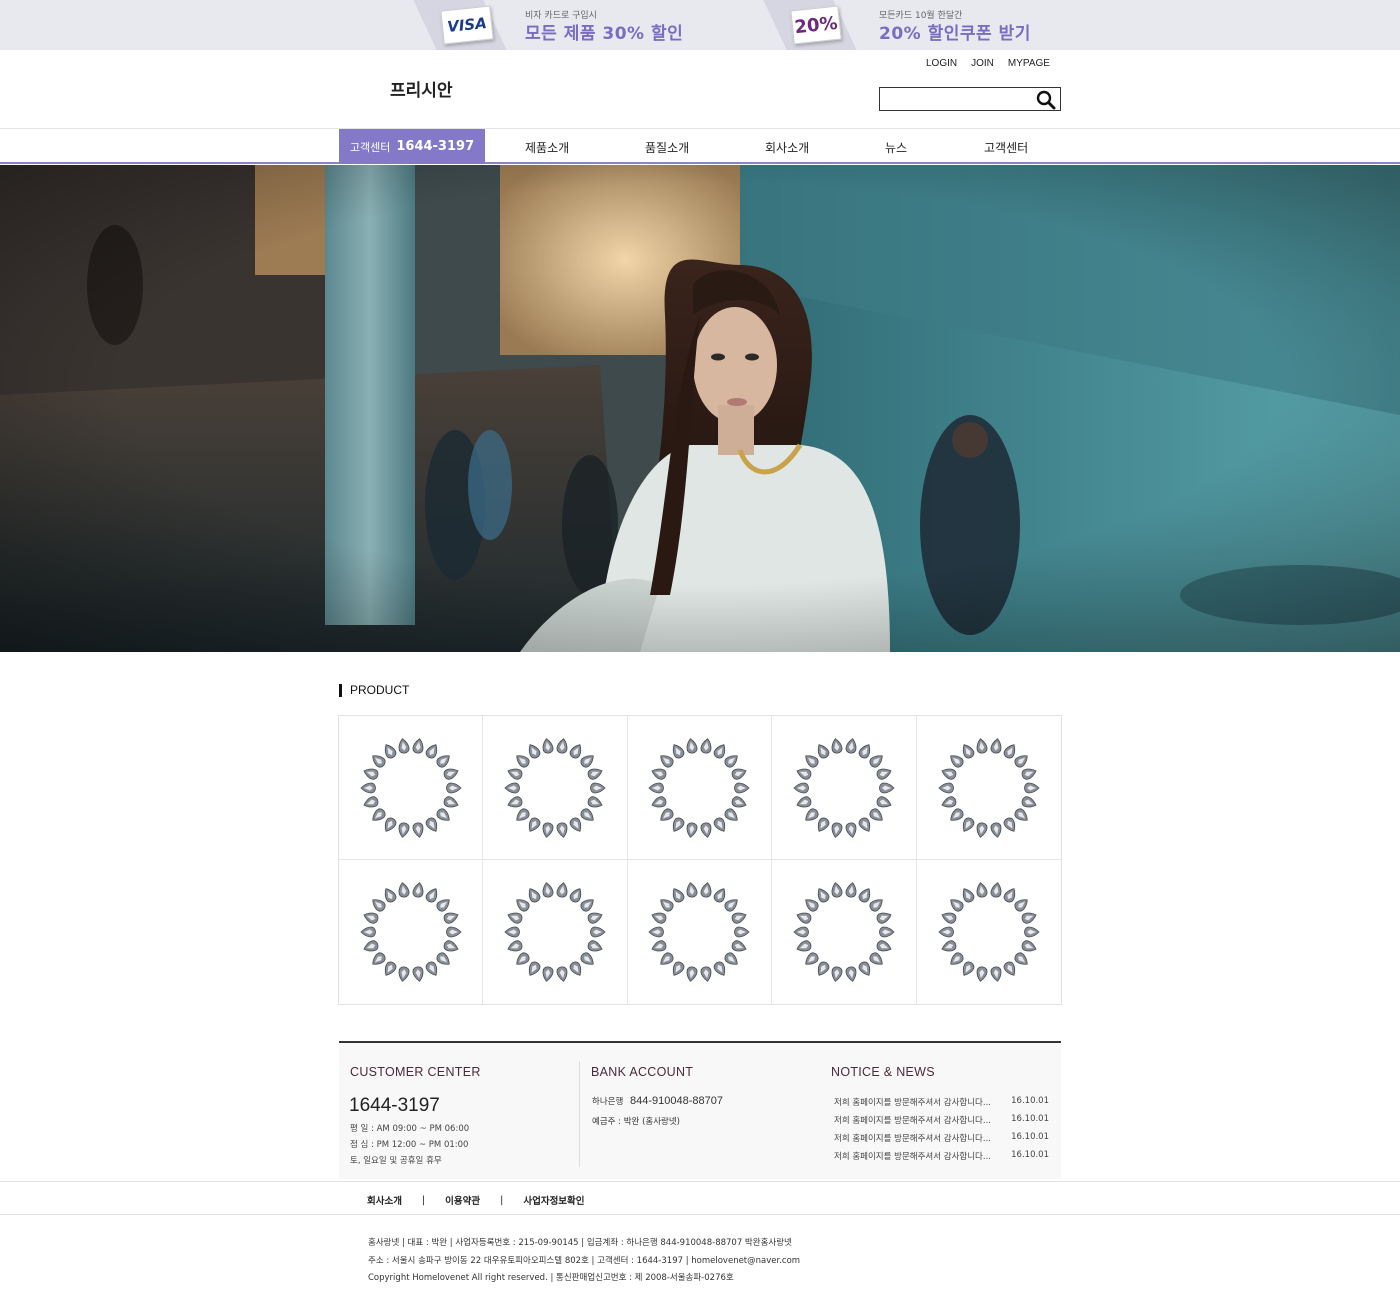  What do you see at coordinates (955, 31) in the screenshot?
I see `promo-right-headline: 20% 할인쿠폰 받기` at bounding box center [955, 31].